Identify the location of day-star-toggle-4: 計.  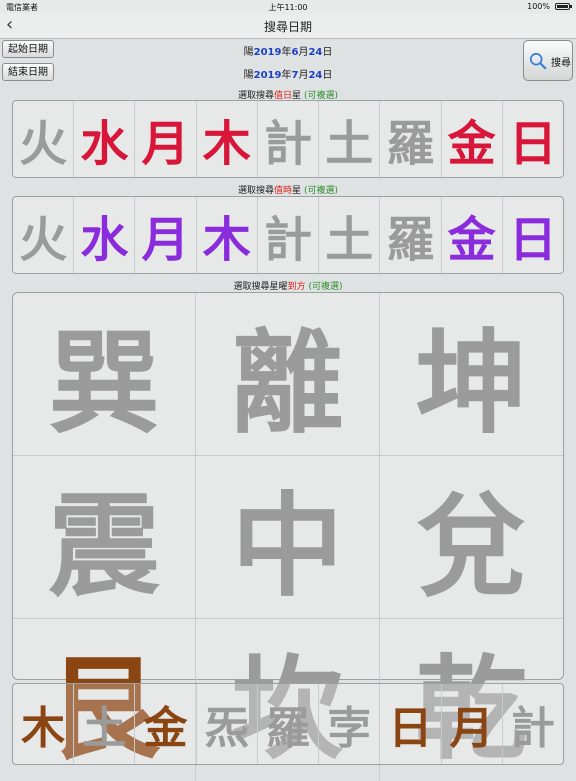
(289, 139).